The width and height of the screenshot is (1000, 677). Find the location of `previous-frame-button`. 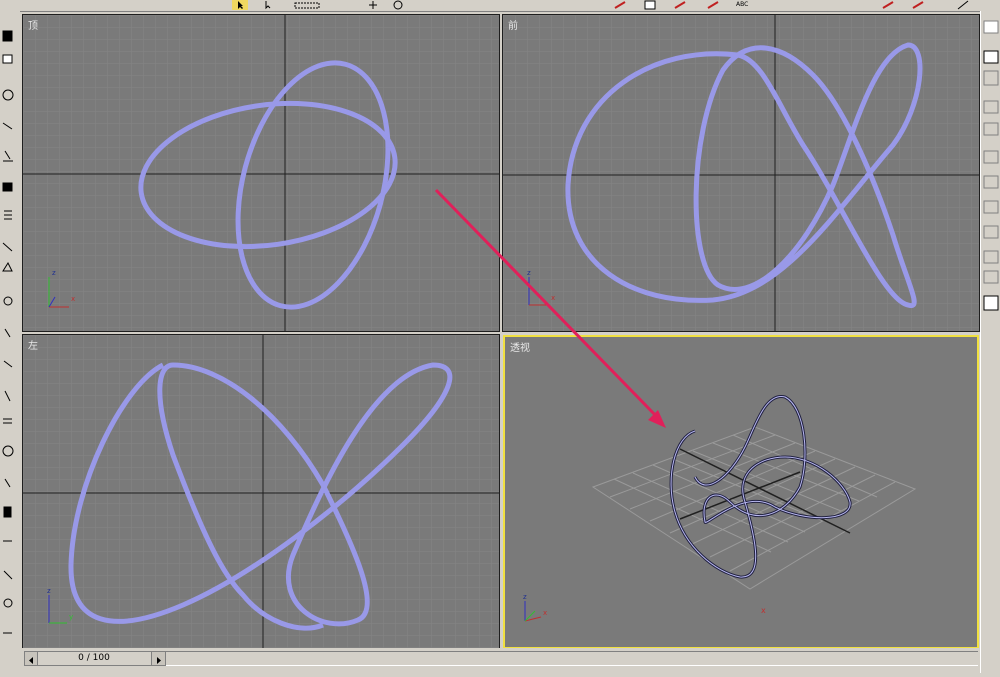

previous-frame-button is located at coordinates (31, 658).